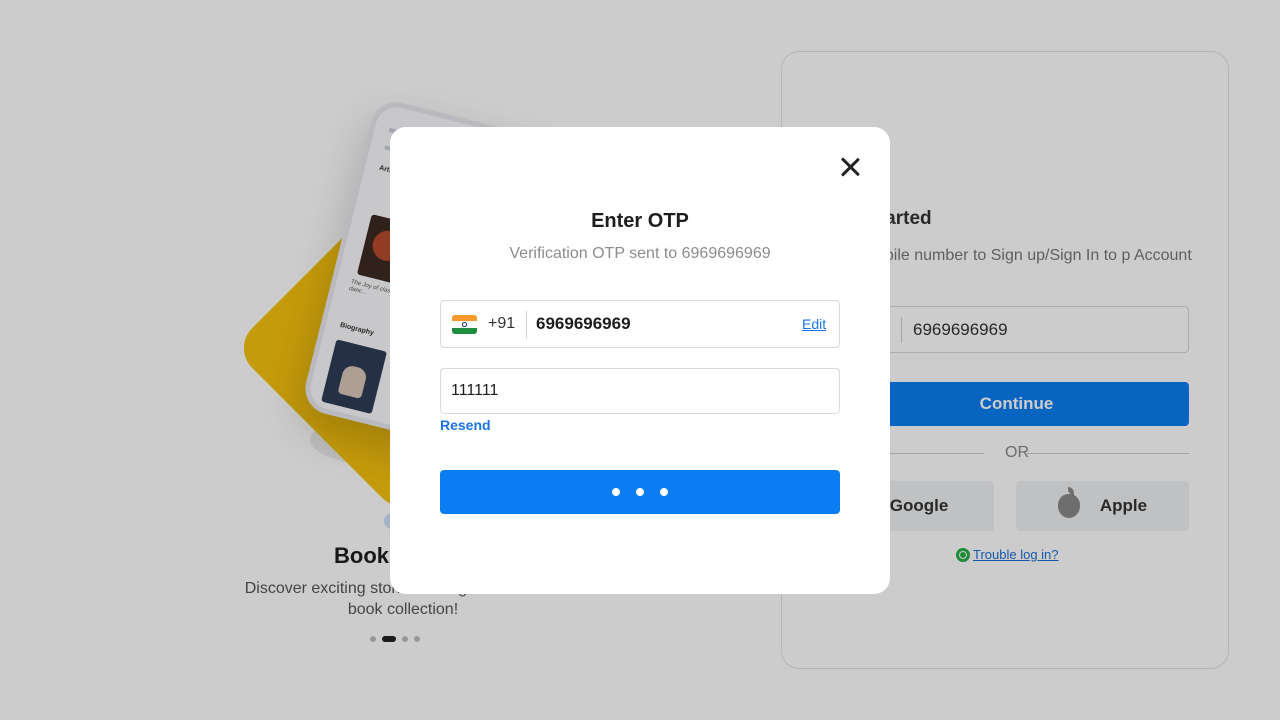 The width and height of the screenshot is (1280, 720). What do you see at coordinates (502, 323) in the screenshot?
I see `country-code: +91` at bounding box center [502, 323].